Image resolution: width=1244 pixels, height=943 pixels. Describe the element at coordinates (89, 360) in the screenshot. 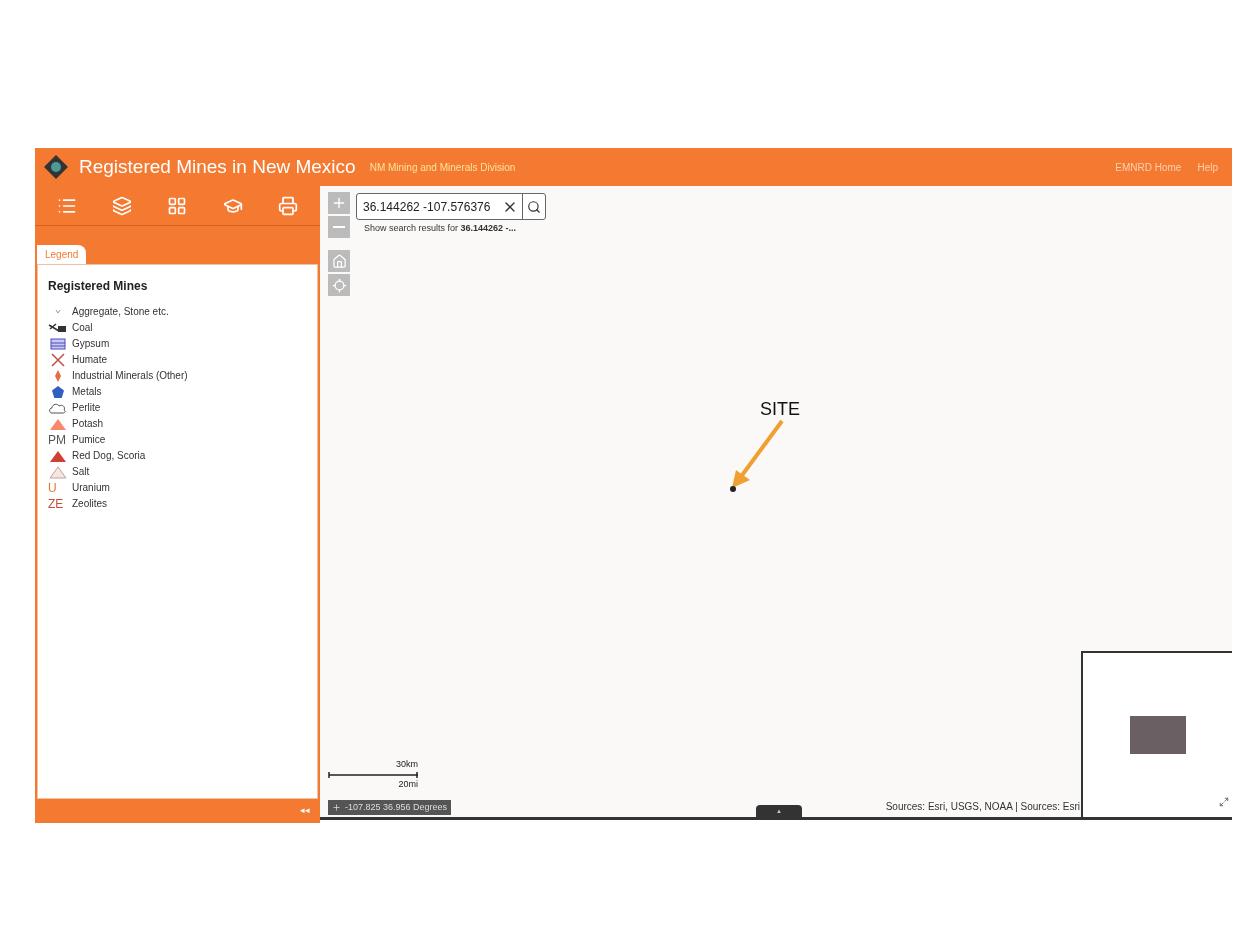

I see `legend-label: Humate` at that location.